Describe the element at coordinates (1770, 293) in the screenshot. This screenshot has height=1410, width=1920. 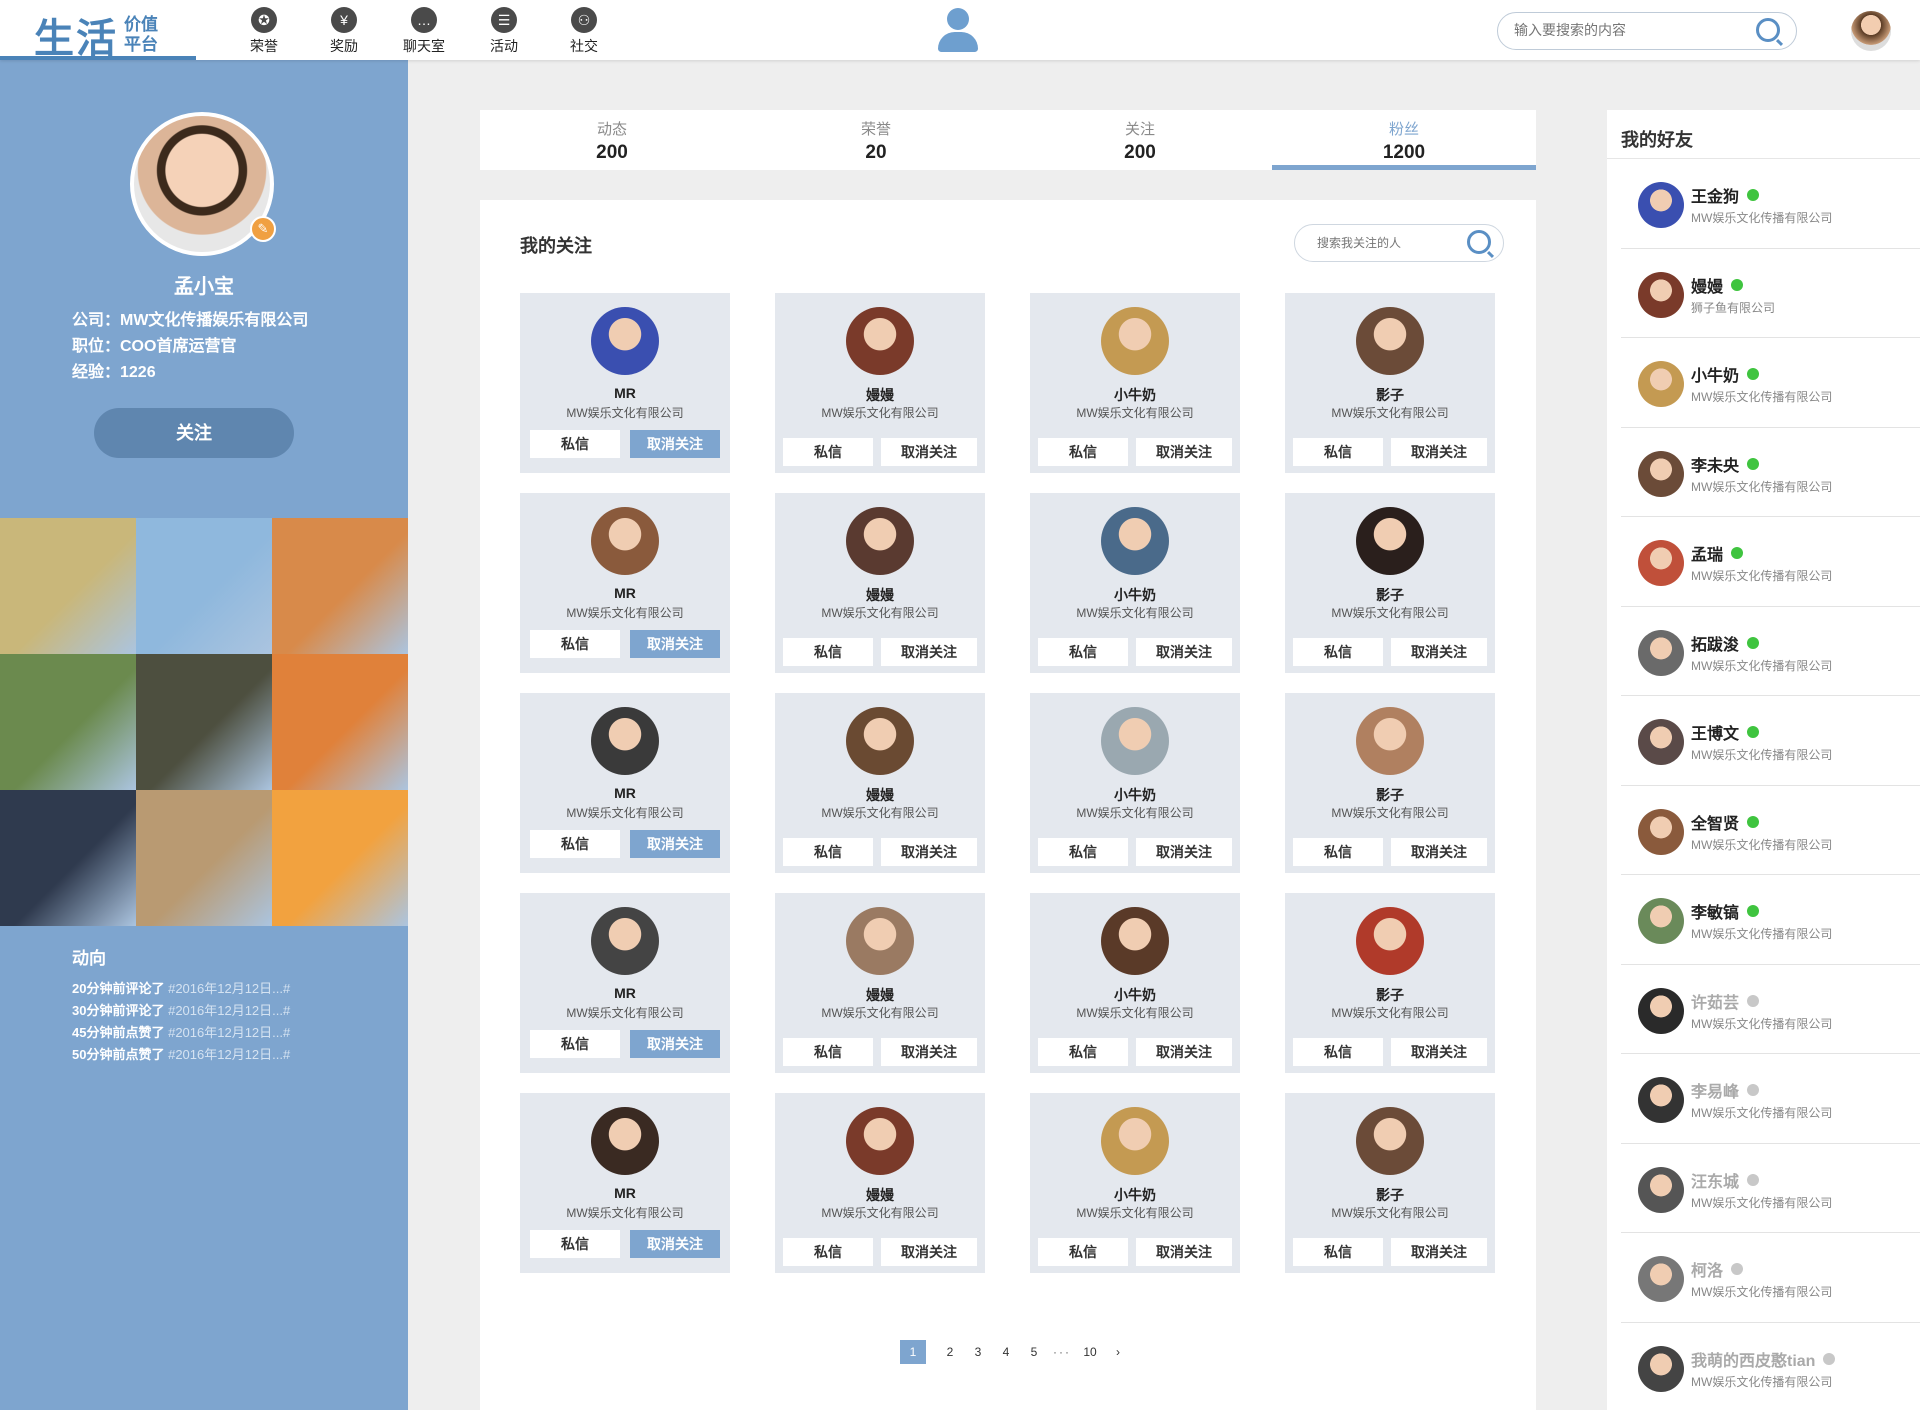
I see `friend-item: 嫚嫚 狮子鱼有限公司` at that location.